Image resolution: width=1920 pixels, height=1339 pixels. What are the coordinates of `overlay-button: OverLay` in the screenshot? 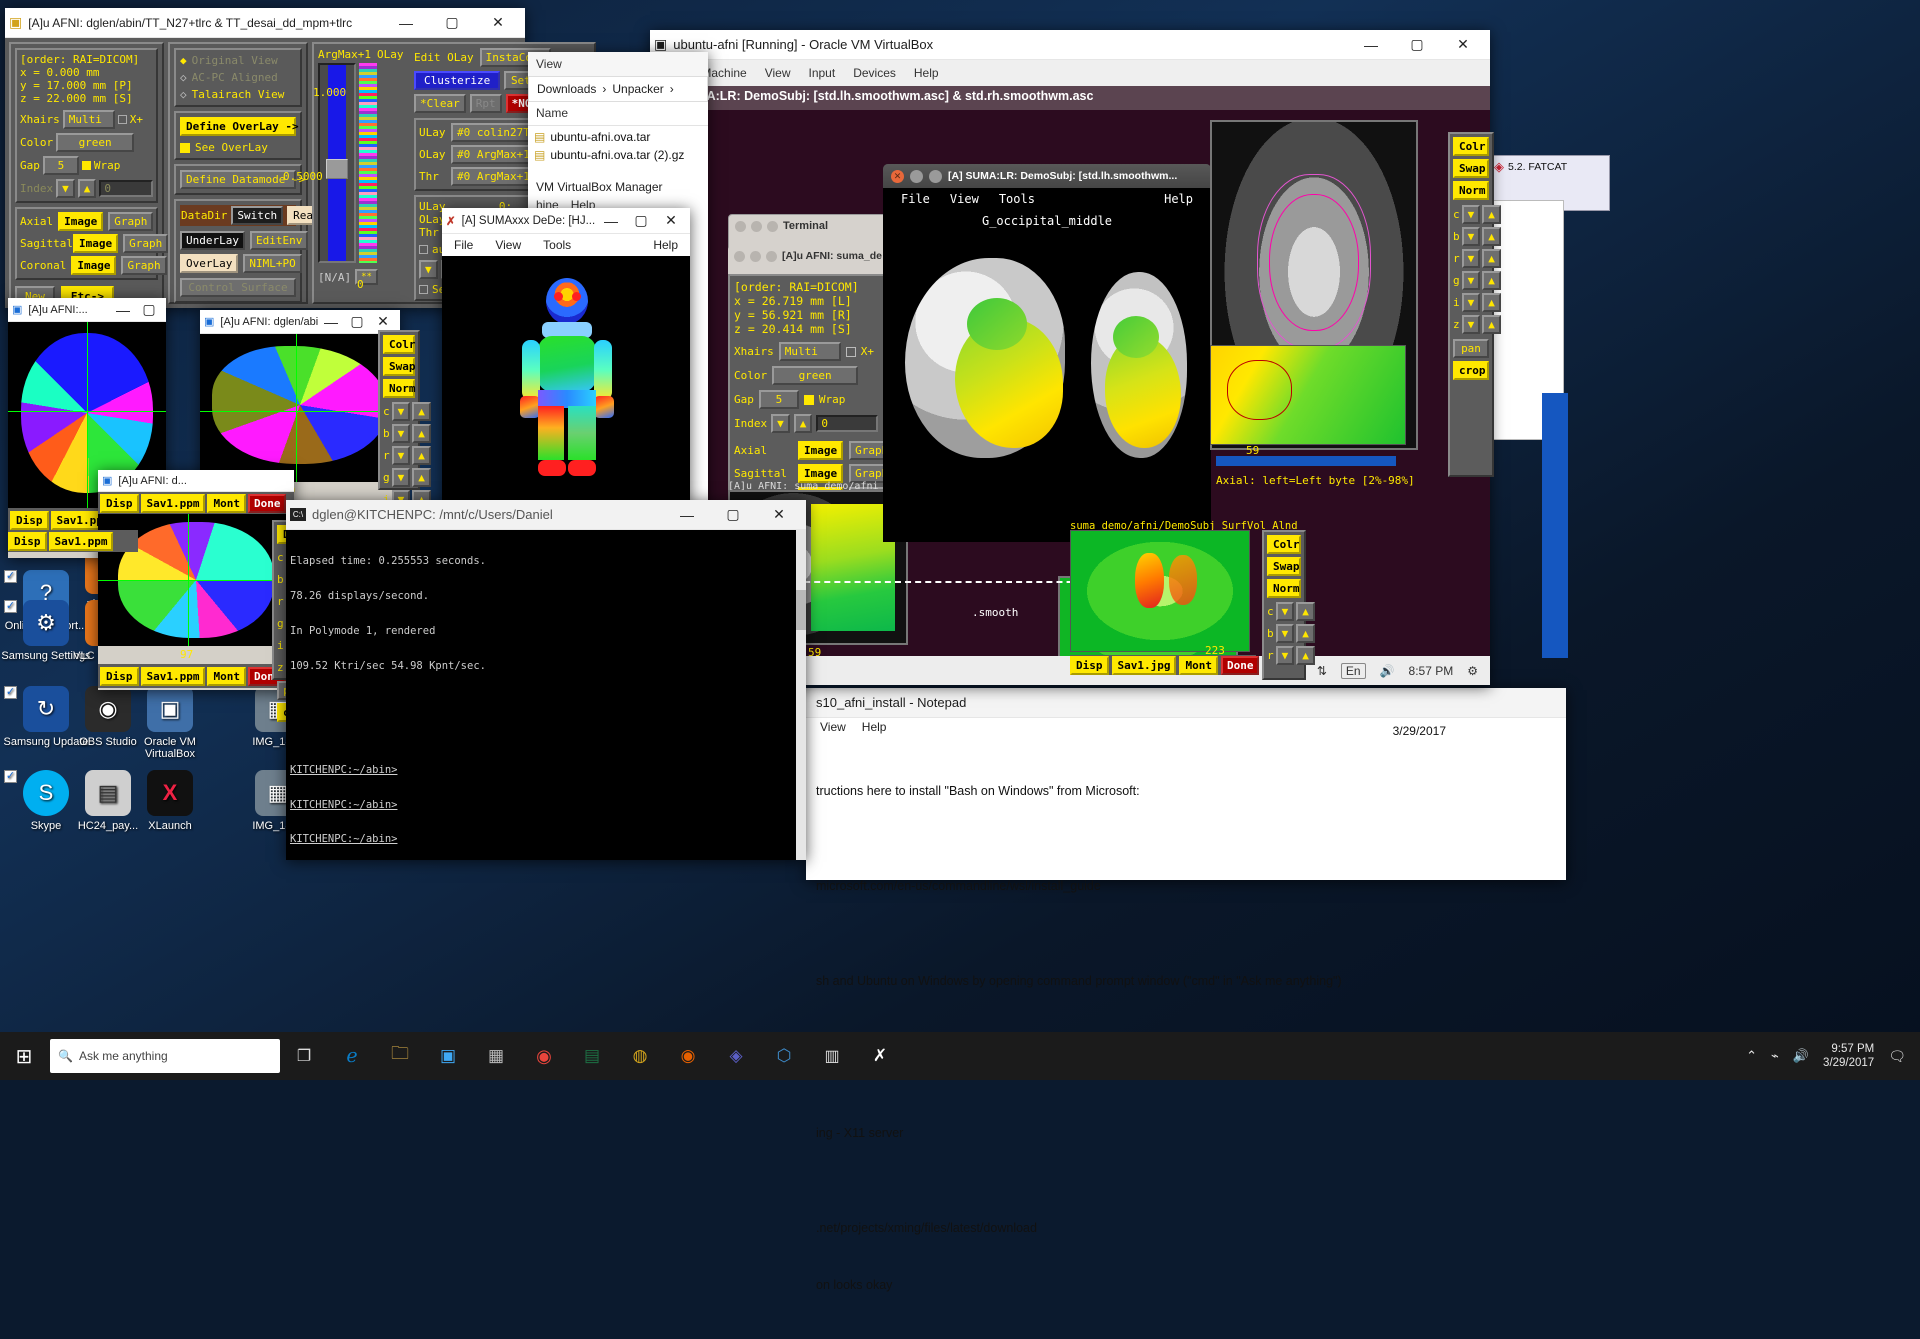 It's located at (209, 263).